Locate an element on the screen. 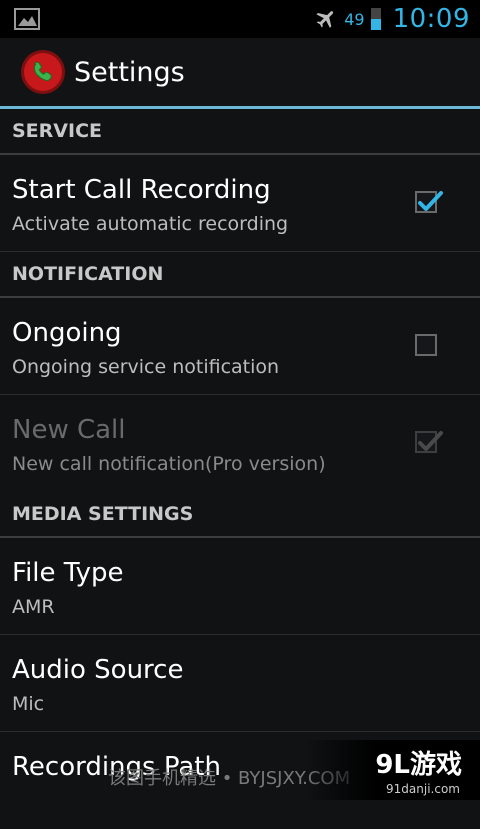 The image size is (480, 829). setting-title: Audio Source is located at coordinates (98, 670).